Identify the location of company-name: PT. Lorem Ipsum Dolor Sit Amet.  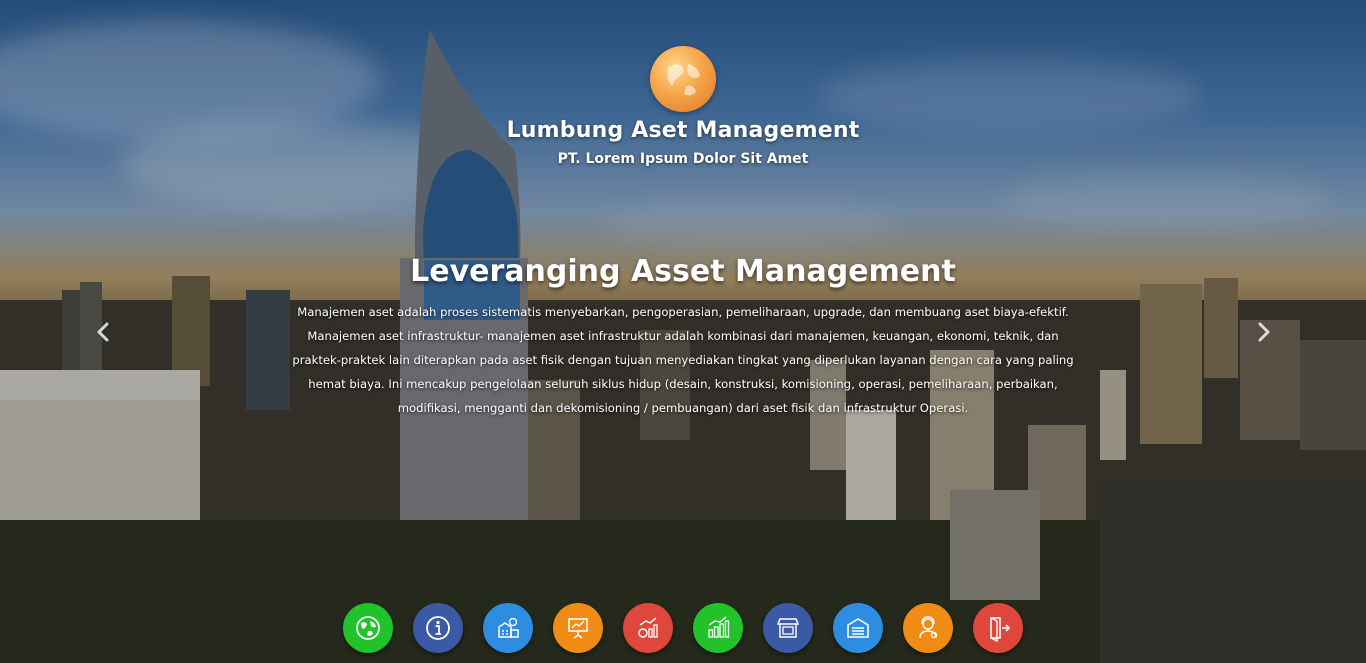
(683, 159).